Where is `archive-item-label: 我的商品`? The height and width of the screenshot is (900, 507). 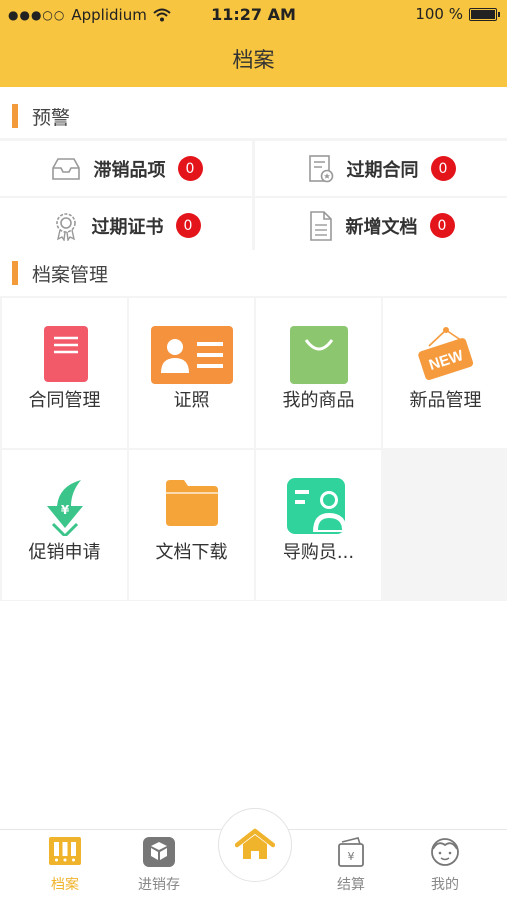
archive-item-label: 我的商品 is located at coordinates (318, 400).